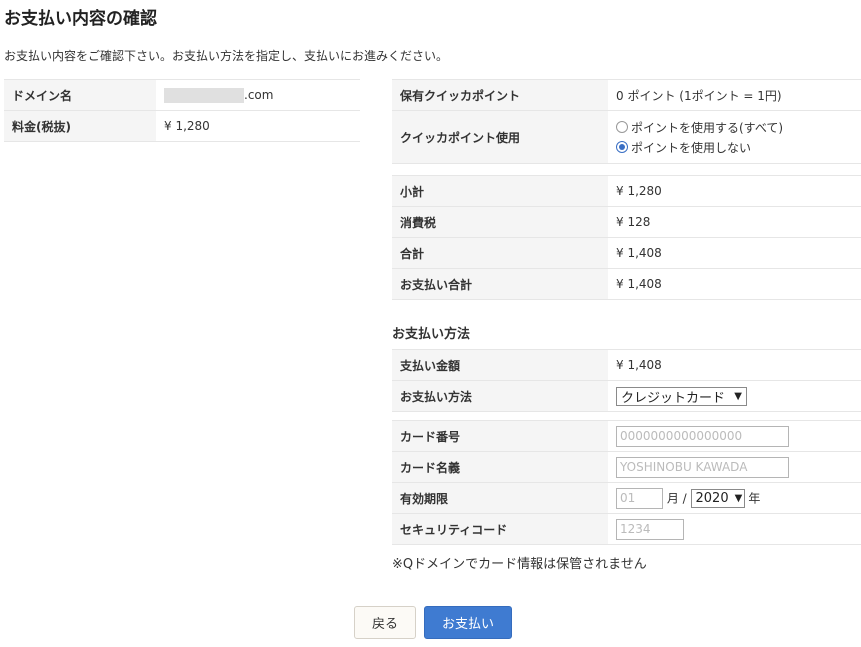 The width and height of the screenshot is (861, 647). I want to click on payment-method-selected: クレジットカード, so click(673, 398).